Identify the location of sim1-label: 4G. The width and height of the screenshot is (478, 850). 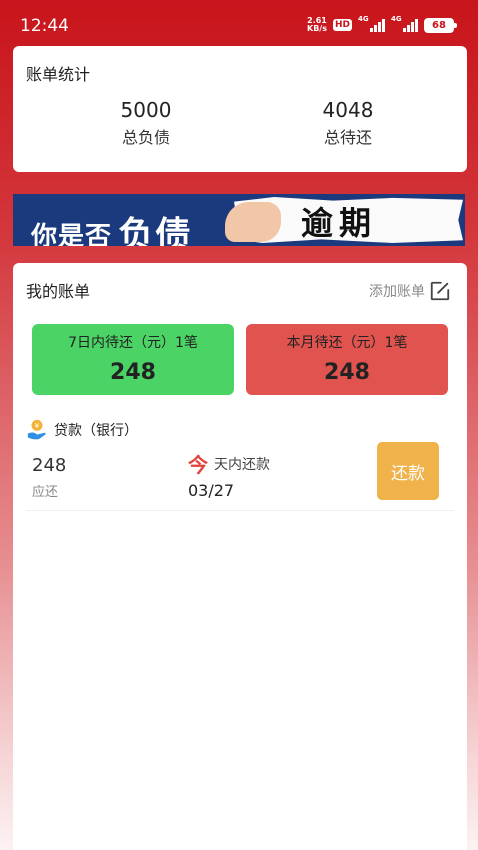
(363, 19).